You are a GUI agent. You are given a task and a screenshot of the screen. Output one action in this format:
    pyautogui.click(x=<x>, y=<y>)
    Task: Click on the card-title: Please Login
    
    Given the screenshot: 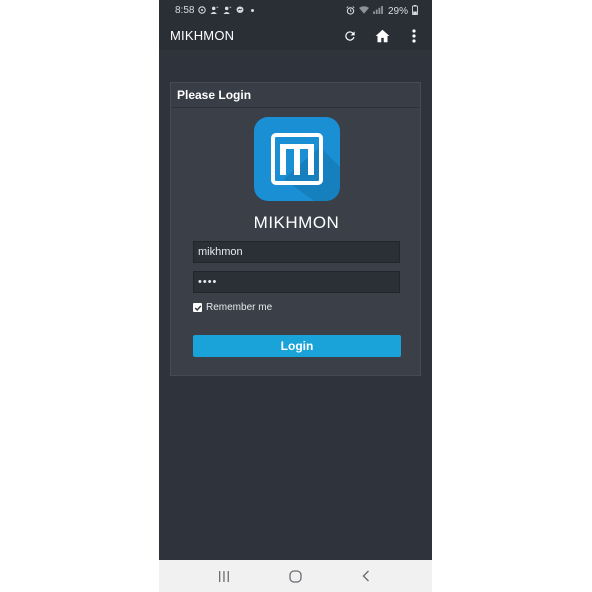 What is the action you would take?
    pyautogui.click(x=214, y=95)
    